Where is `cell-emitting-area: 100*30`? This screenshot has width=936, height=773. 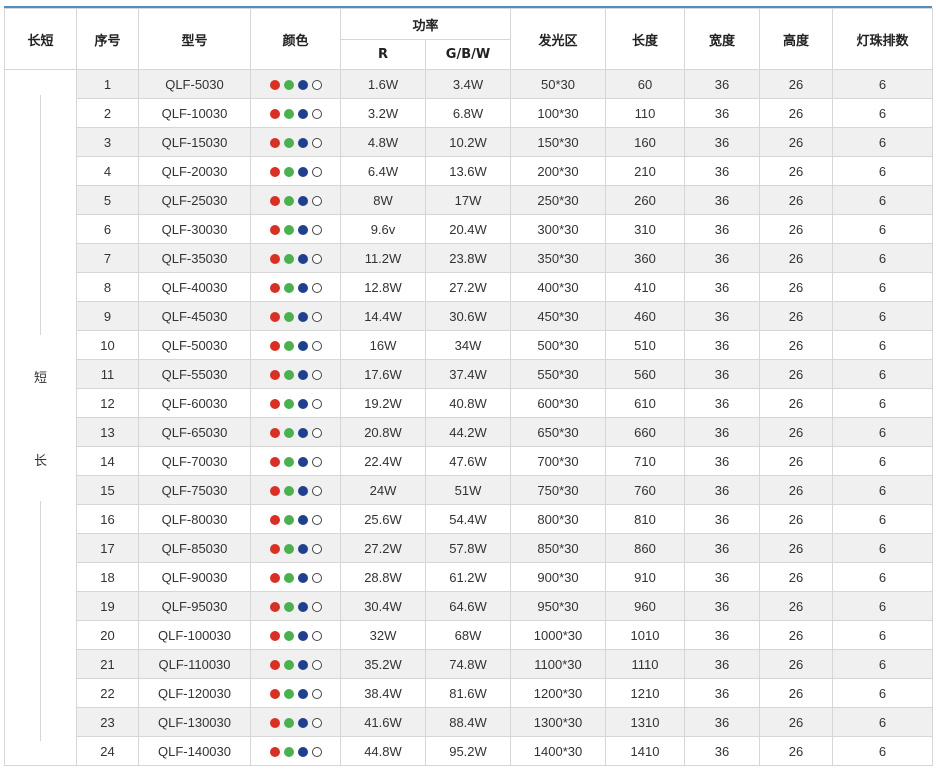 cell-emitting-area: 100*30 is located at coordinates (558, 113).